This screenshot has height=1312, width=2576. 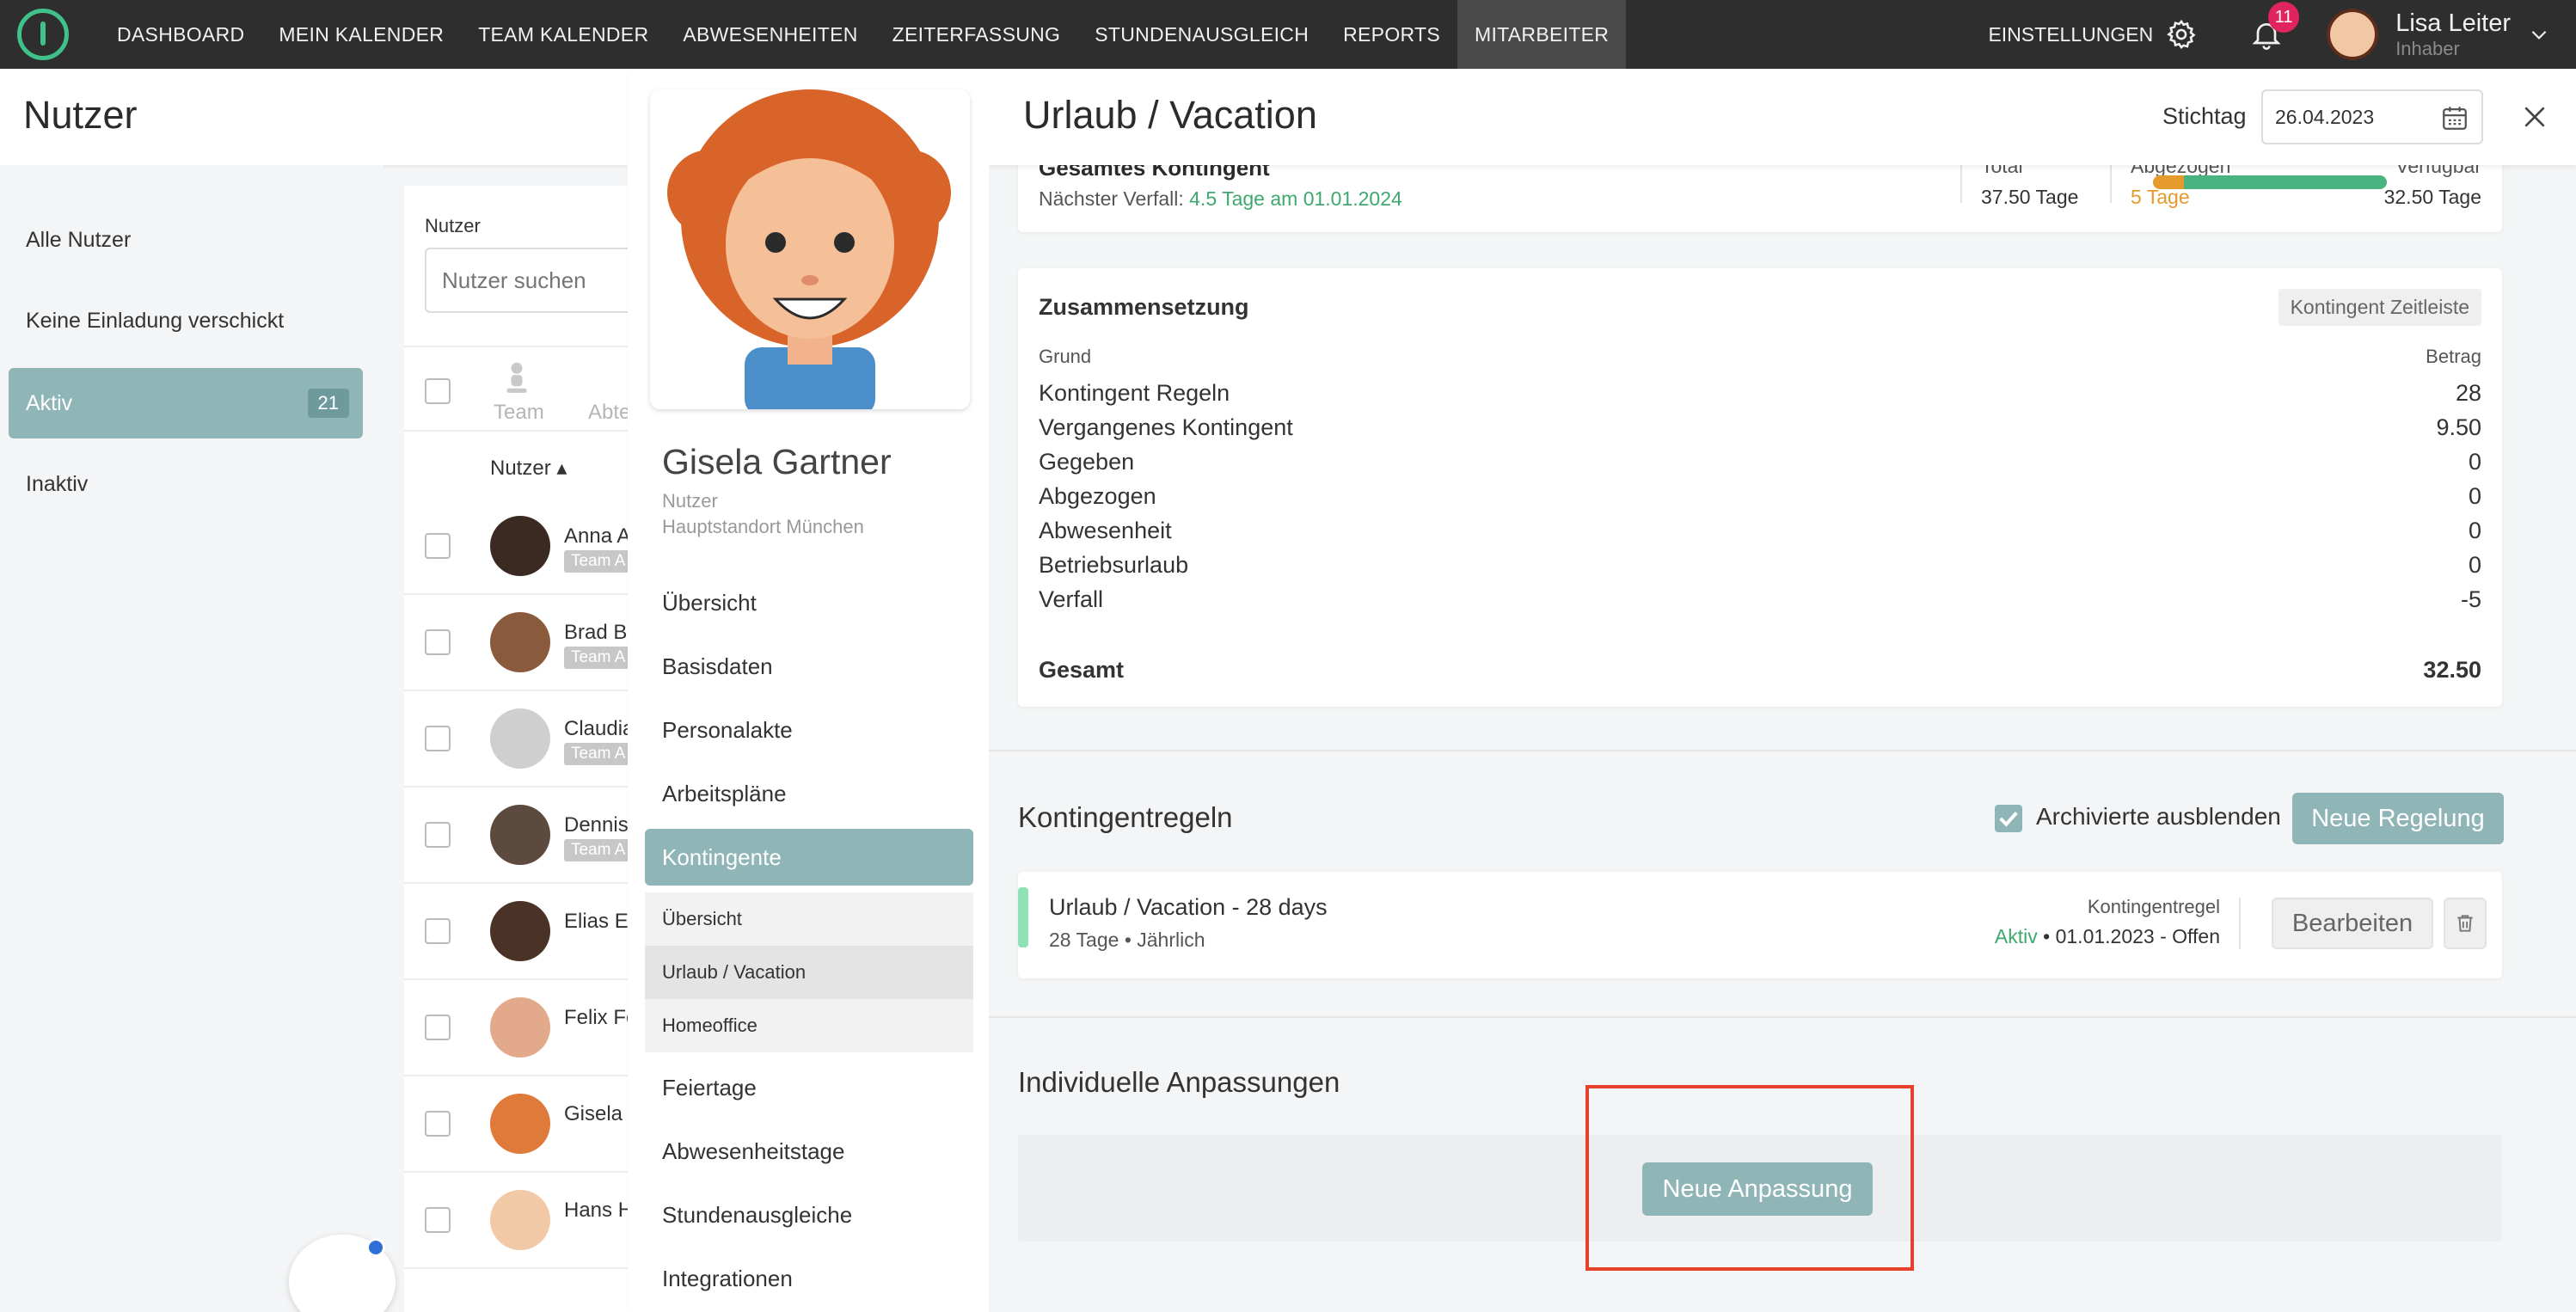 What do you see at coordinates (2470, 599) in the screenshot?
I see `composition-value: -5` at bounding box center [2470, 599].